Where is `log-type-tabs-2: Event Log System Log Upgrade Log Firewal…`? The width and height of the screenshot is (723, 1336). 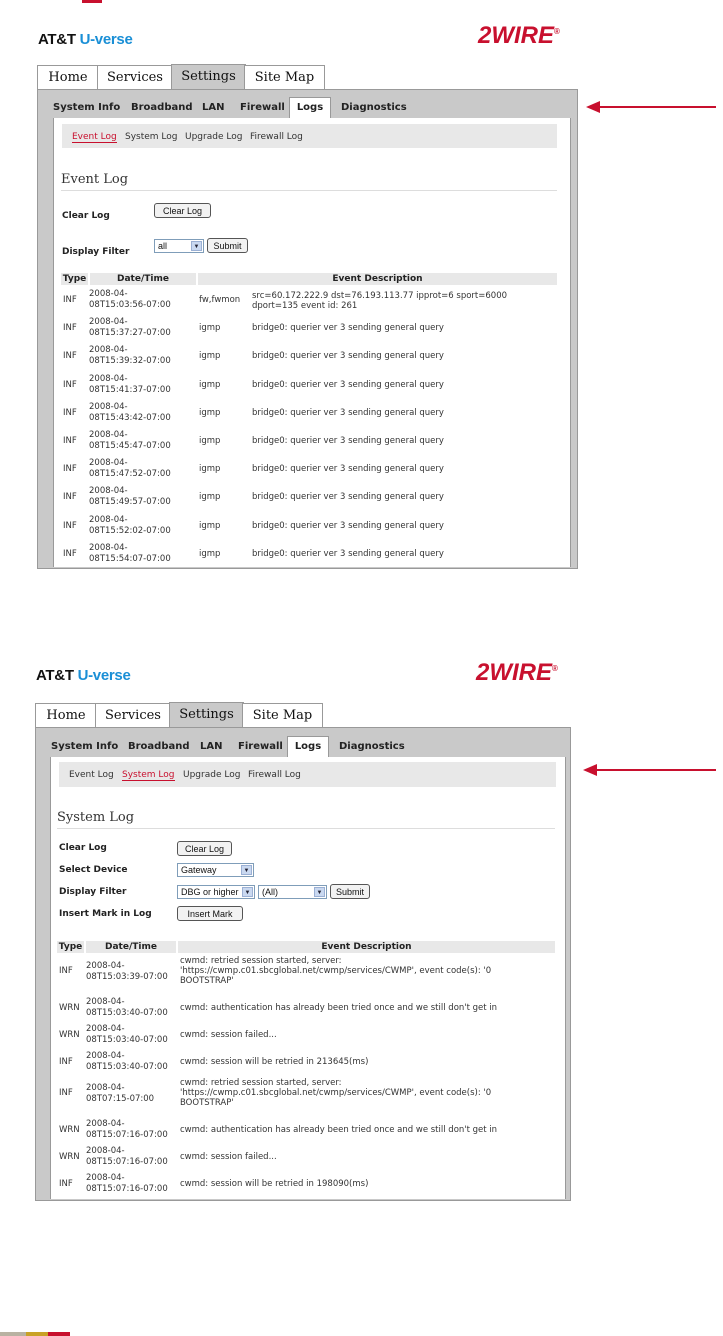 log-type-tabs-2: Event Log System Log Upgrade Log Firewal… is located at coordinates (307, 774).